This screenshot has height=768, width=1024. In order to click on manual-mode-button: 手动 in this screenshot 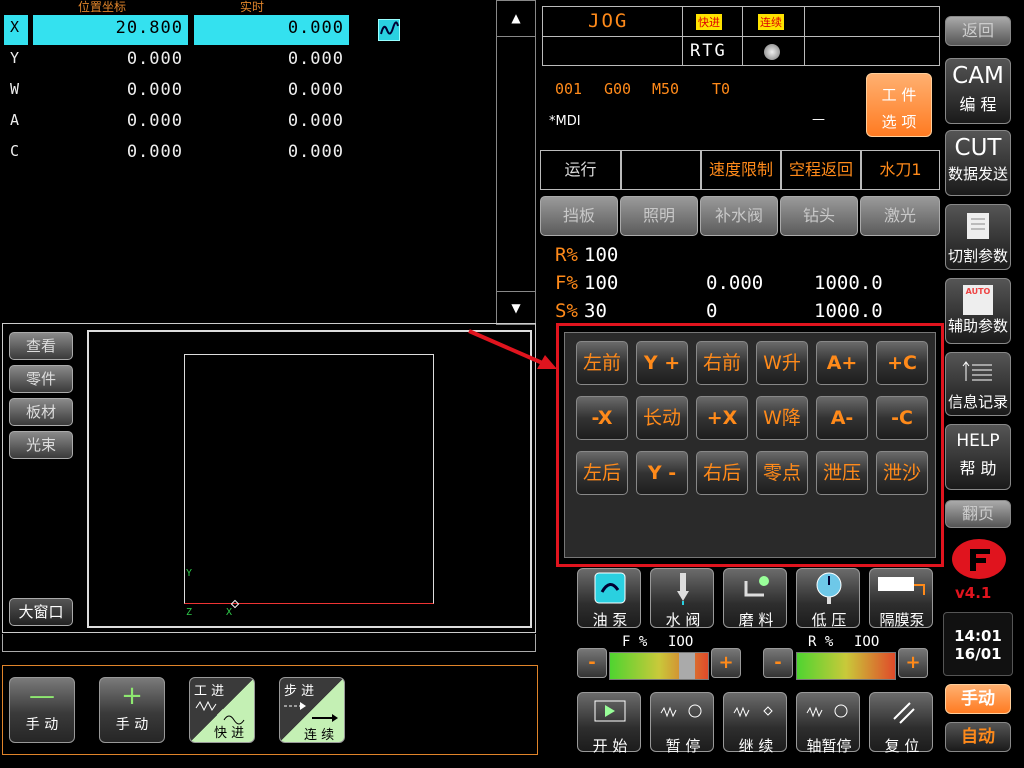, I will do `click(978, 699)`.